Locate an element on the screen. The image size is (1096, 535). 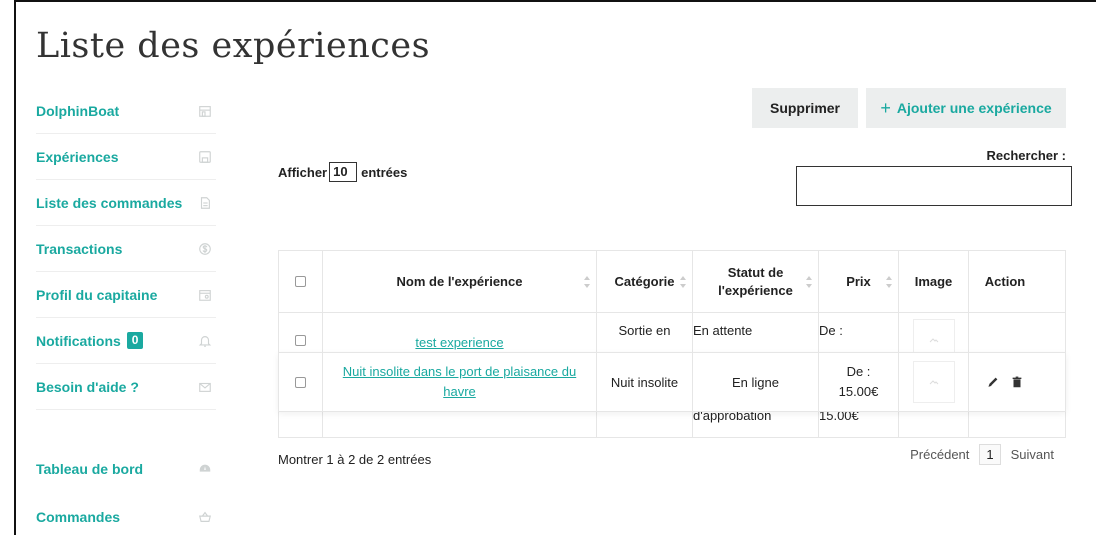
window-top-border is located at coordinates (555, 1).